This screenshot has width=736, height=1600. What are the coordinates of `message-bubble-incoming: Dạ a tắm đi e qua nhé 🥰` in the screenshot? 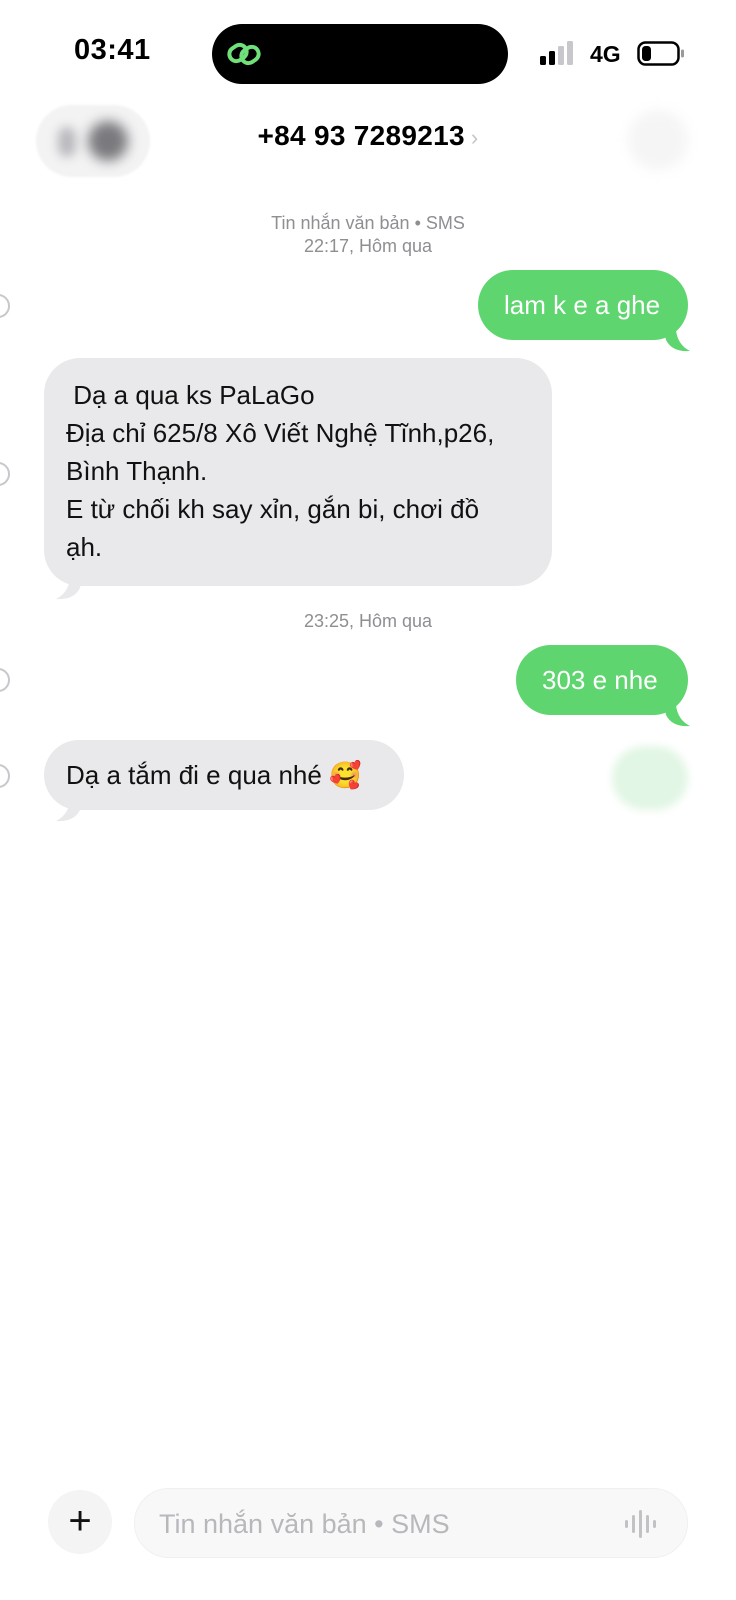 It's located at (224, 775).